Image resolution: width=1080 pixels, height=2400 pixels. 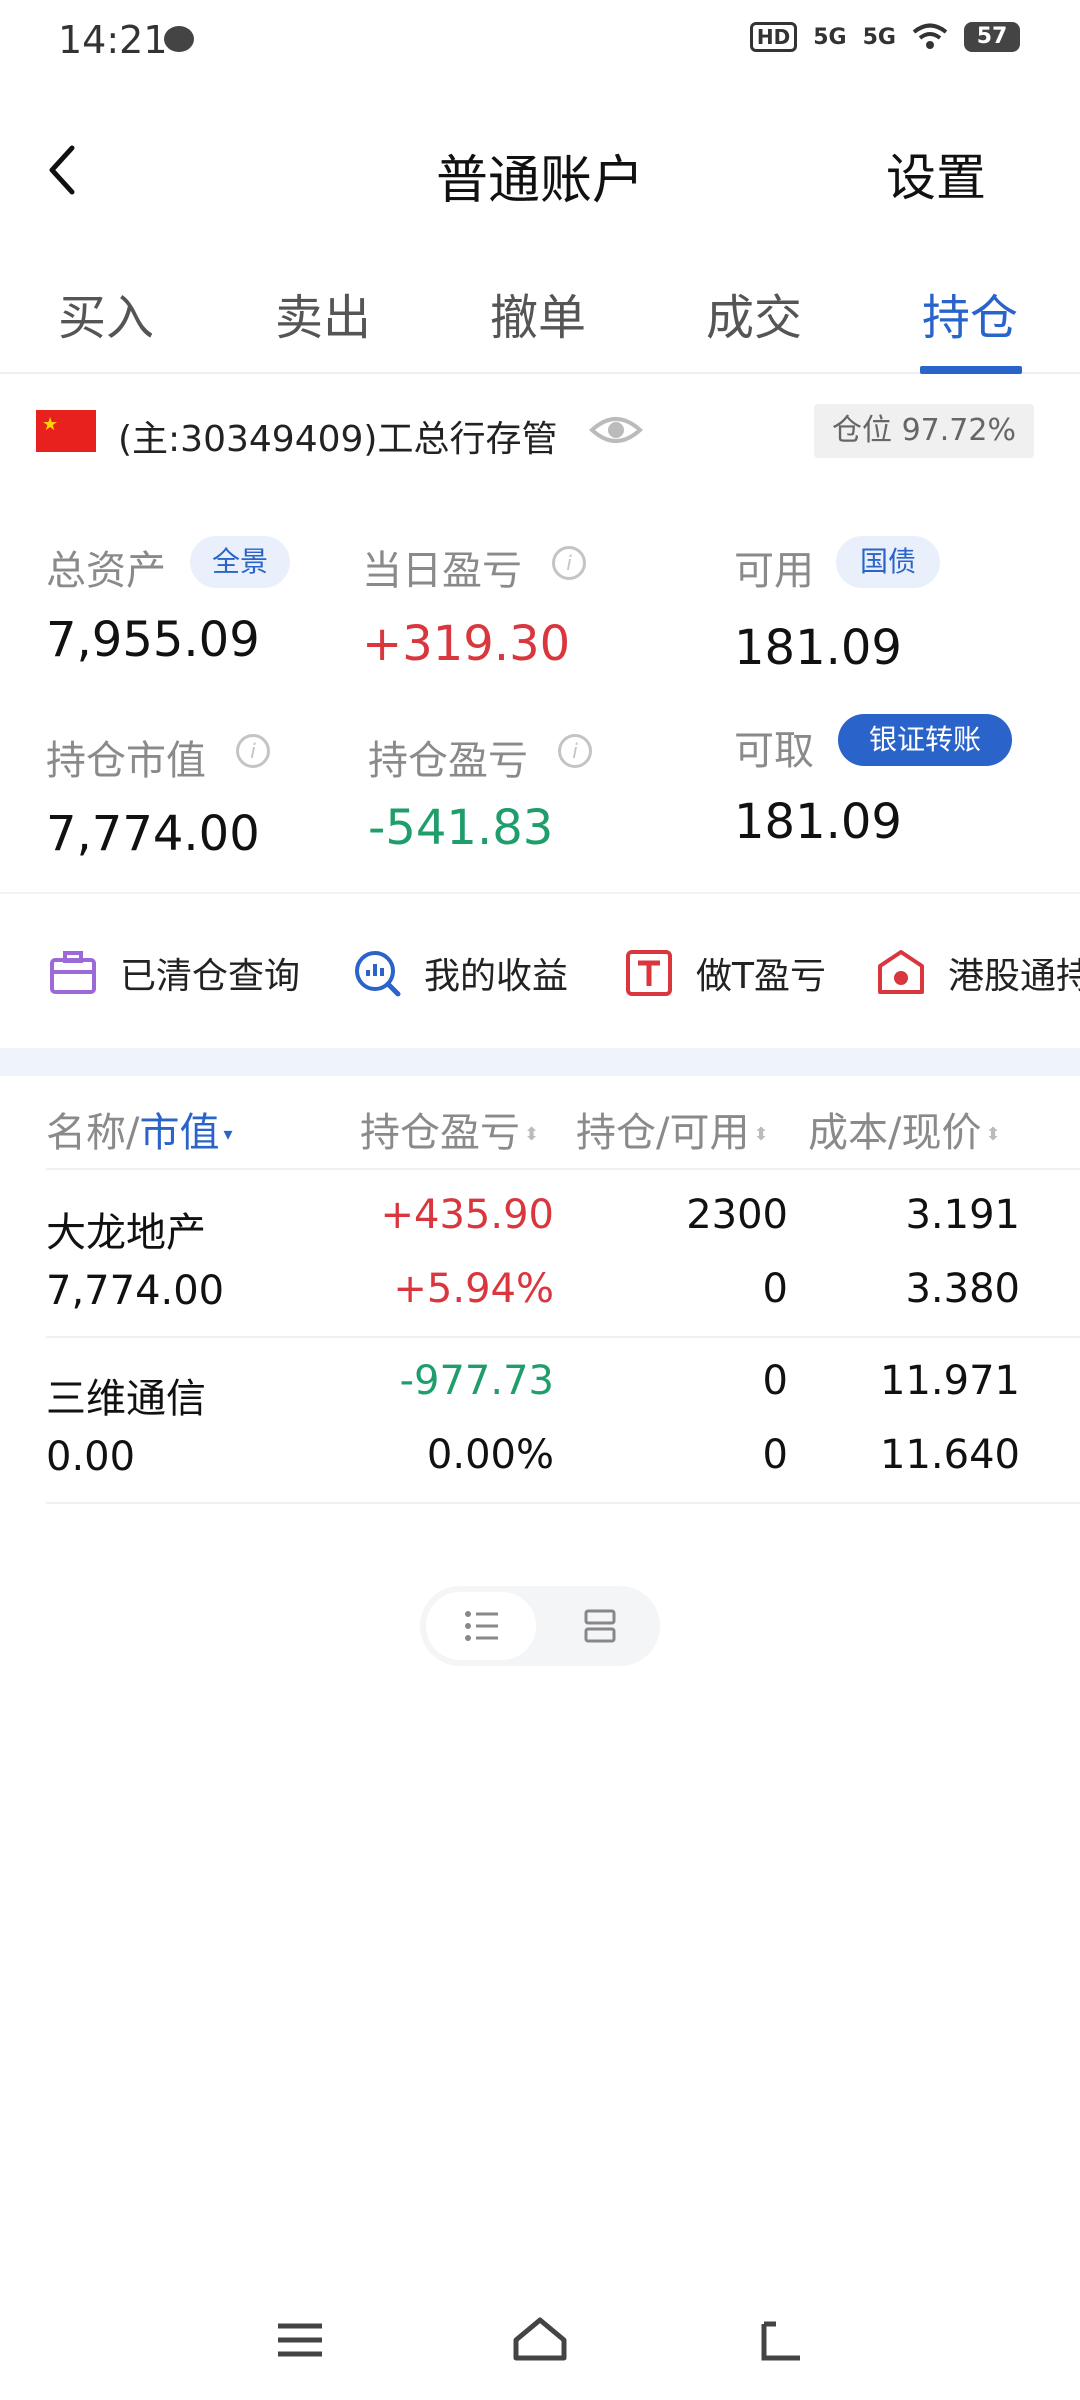 I want to click on column-header-name-text: 名称/, so click(x=93, y=1133).